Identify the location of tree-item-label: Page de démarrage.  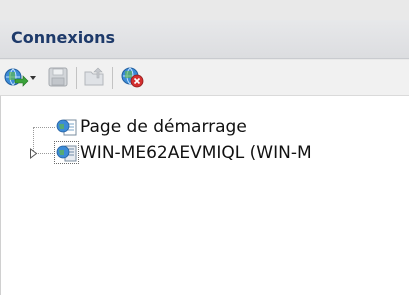
(163, 127).